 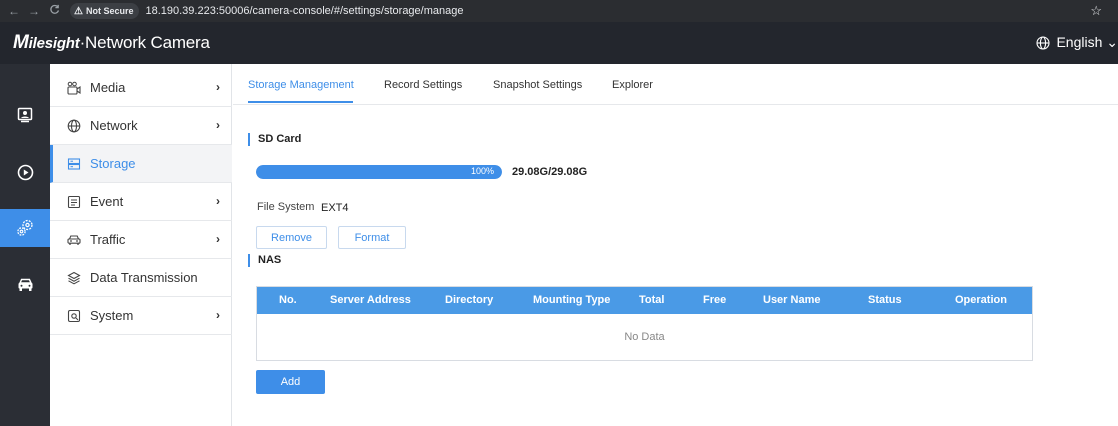 I want to click on sd-usage-progress: 100%, so click(x=379, y=172).